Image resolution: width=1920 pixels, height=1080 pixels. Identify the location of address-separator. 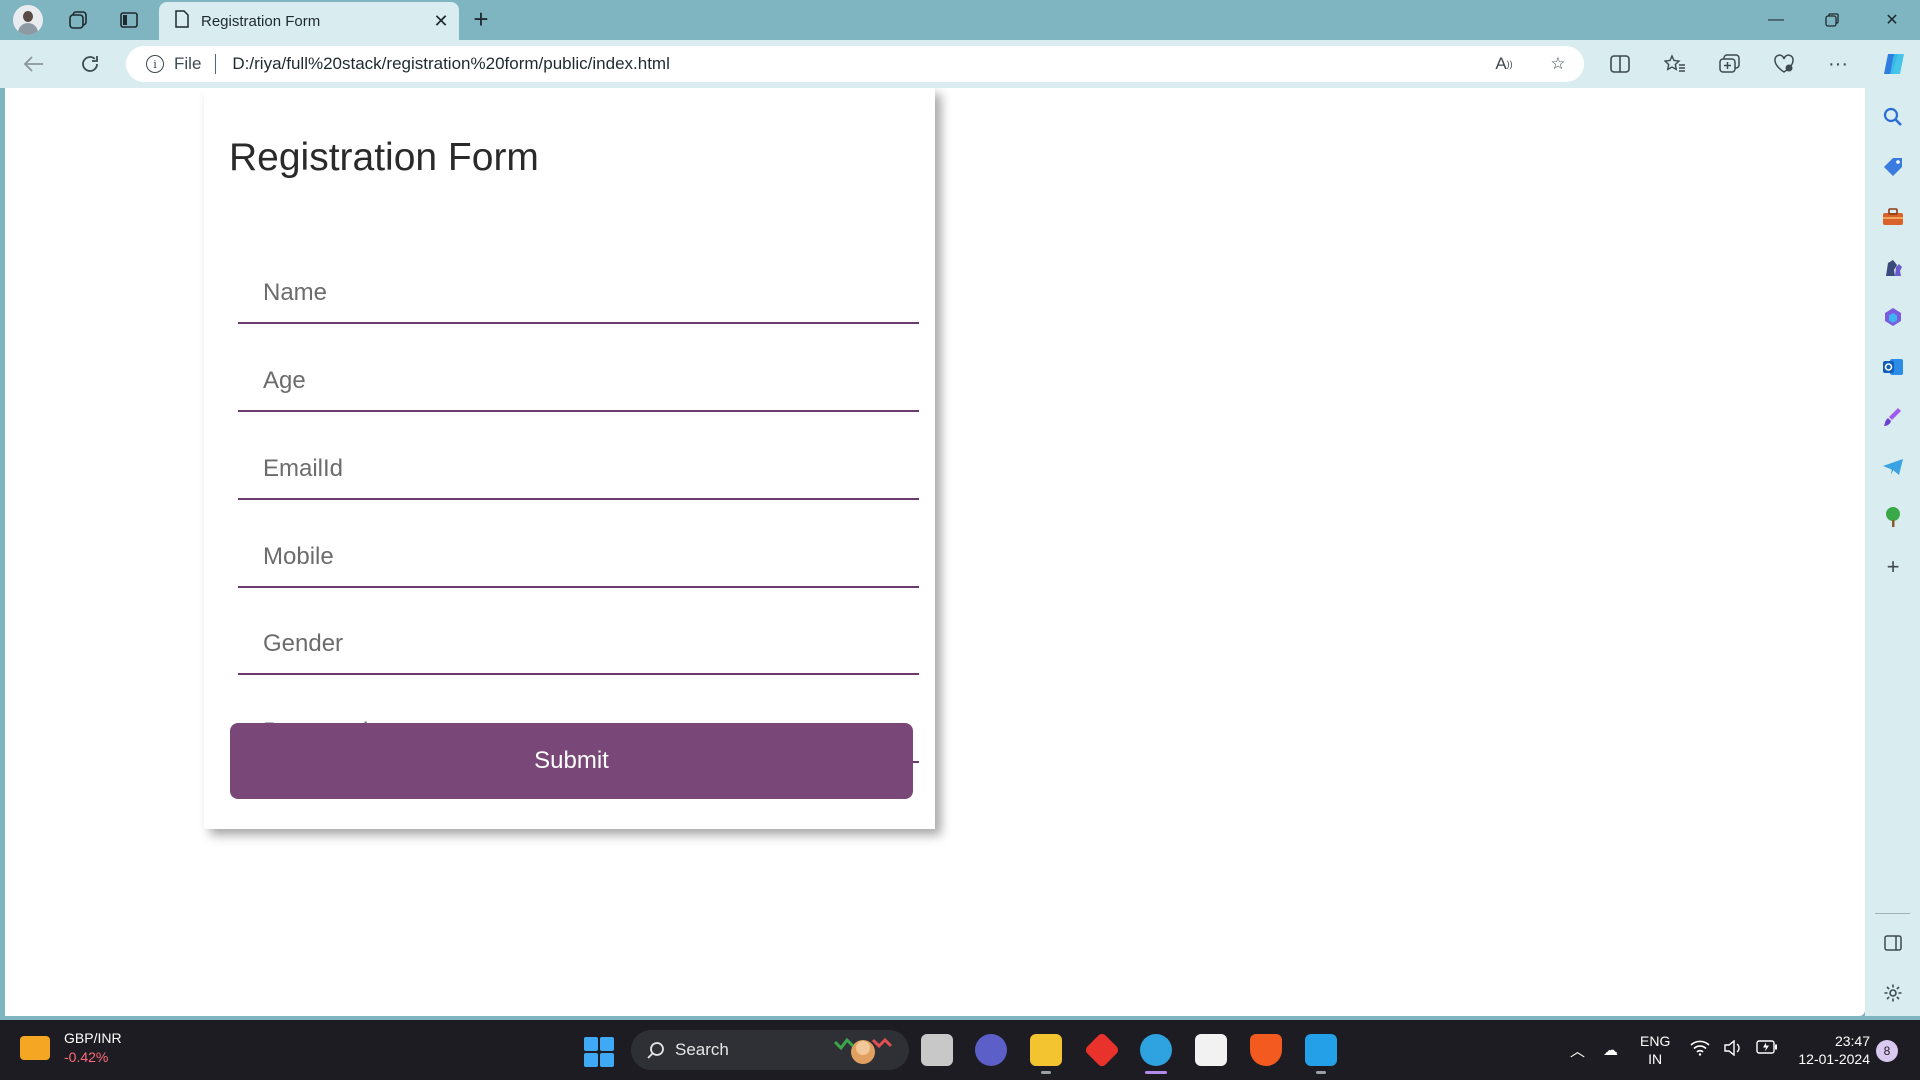
(216, 64).